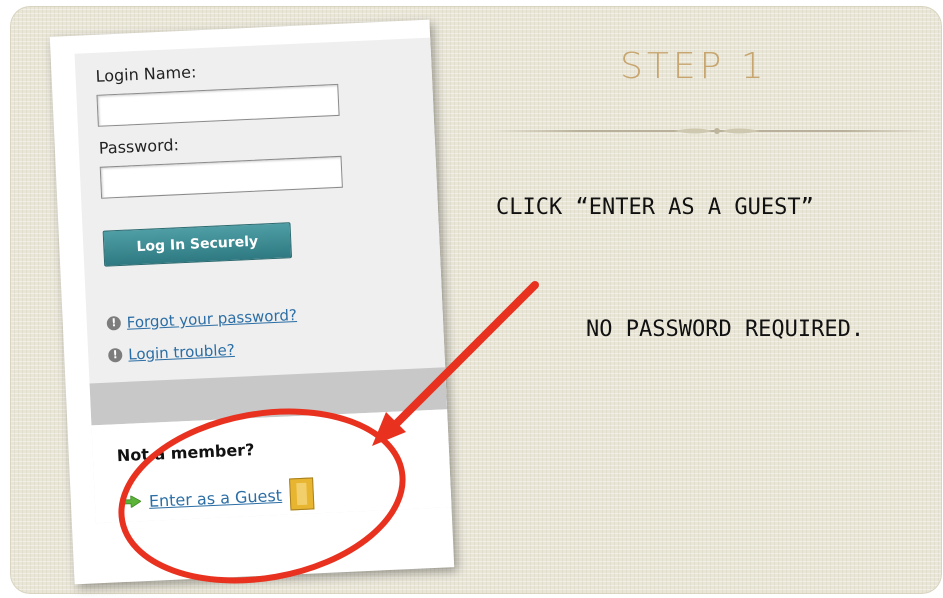  Describe the element at coordinates (271, 466) in the screenshot. I see `guest-section: Not a member? Enter as a Guest` at that location.